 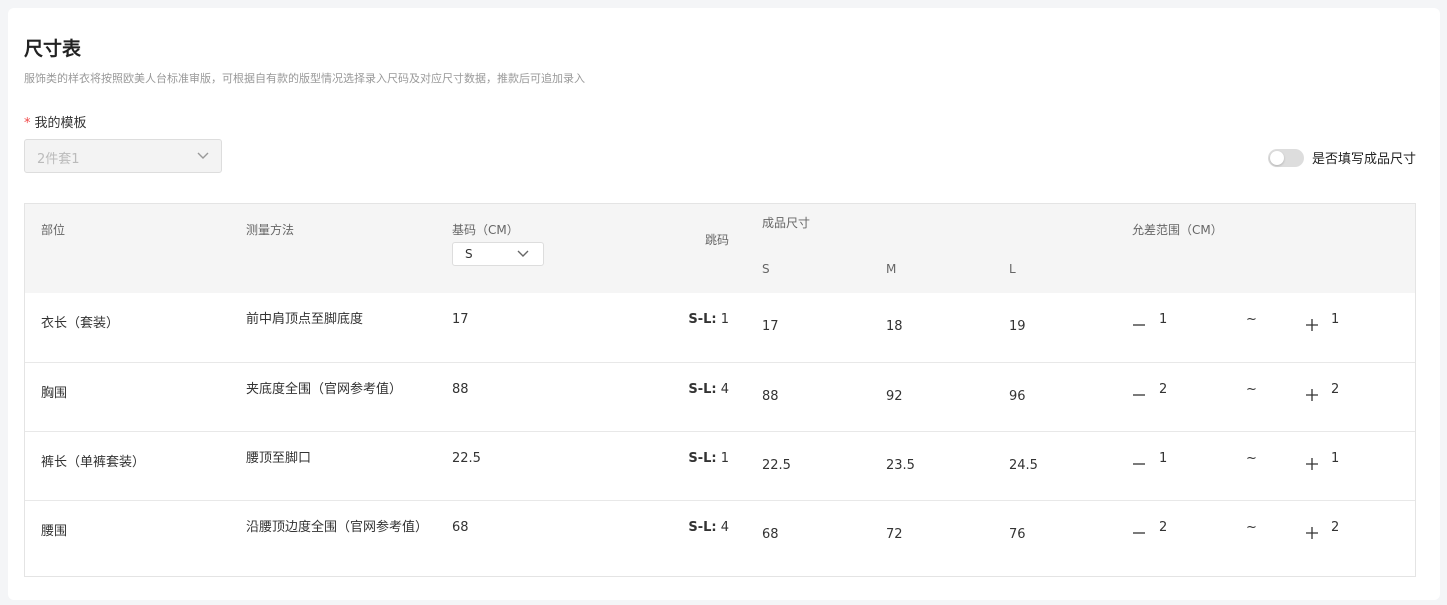 What do you see at coordinates (485, 230) in the screenshot?
I see `header-base: 基码（CM）` at bounding box center [485, 230].